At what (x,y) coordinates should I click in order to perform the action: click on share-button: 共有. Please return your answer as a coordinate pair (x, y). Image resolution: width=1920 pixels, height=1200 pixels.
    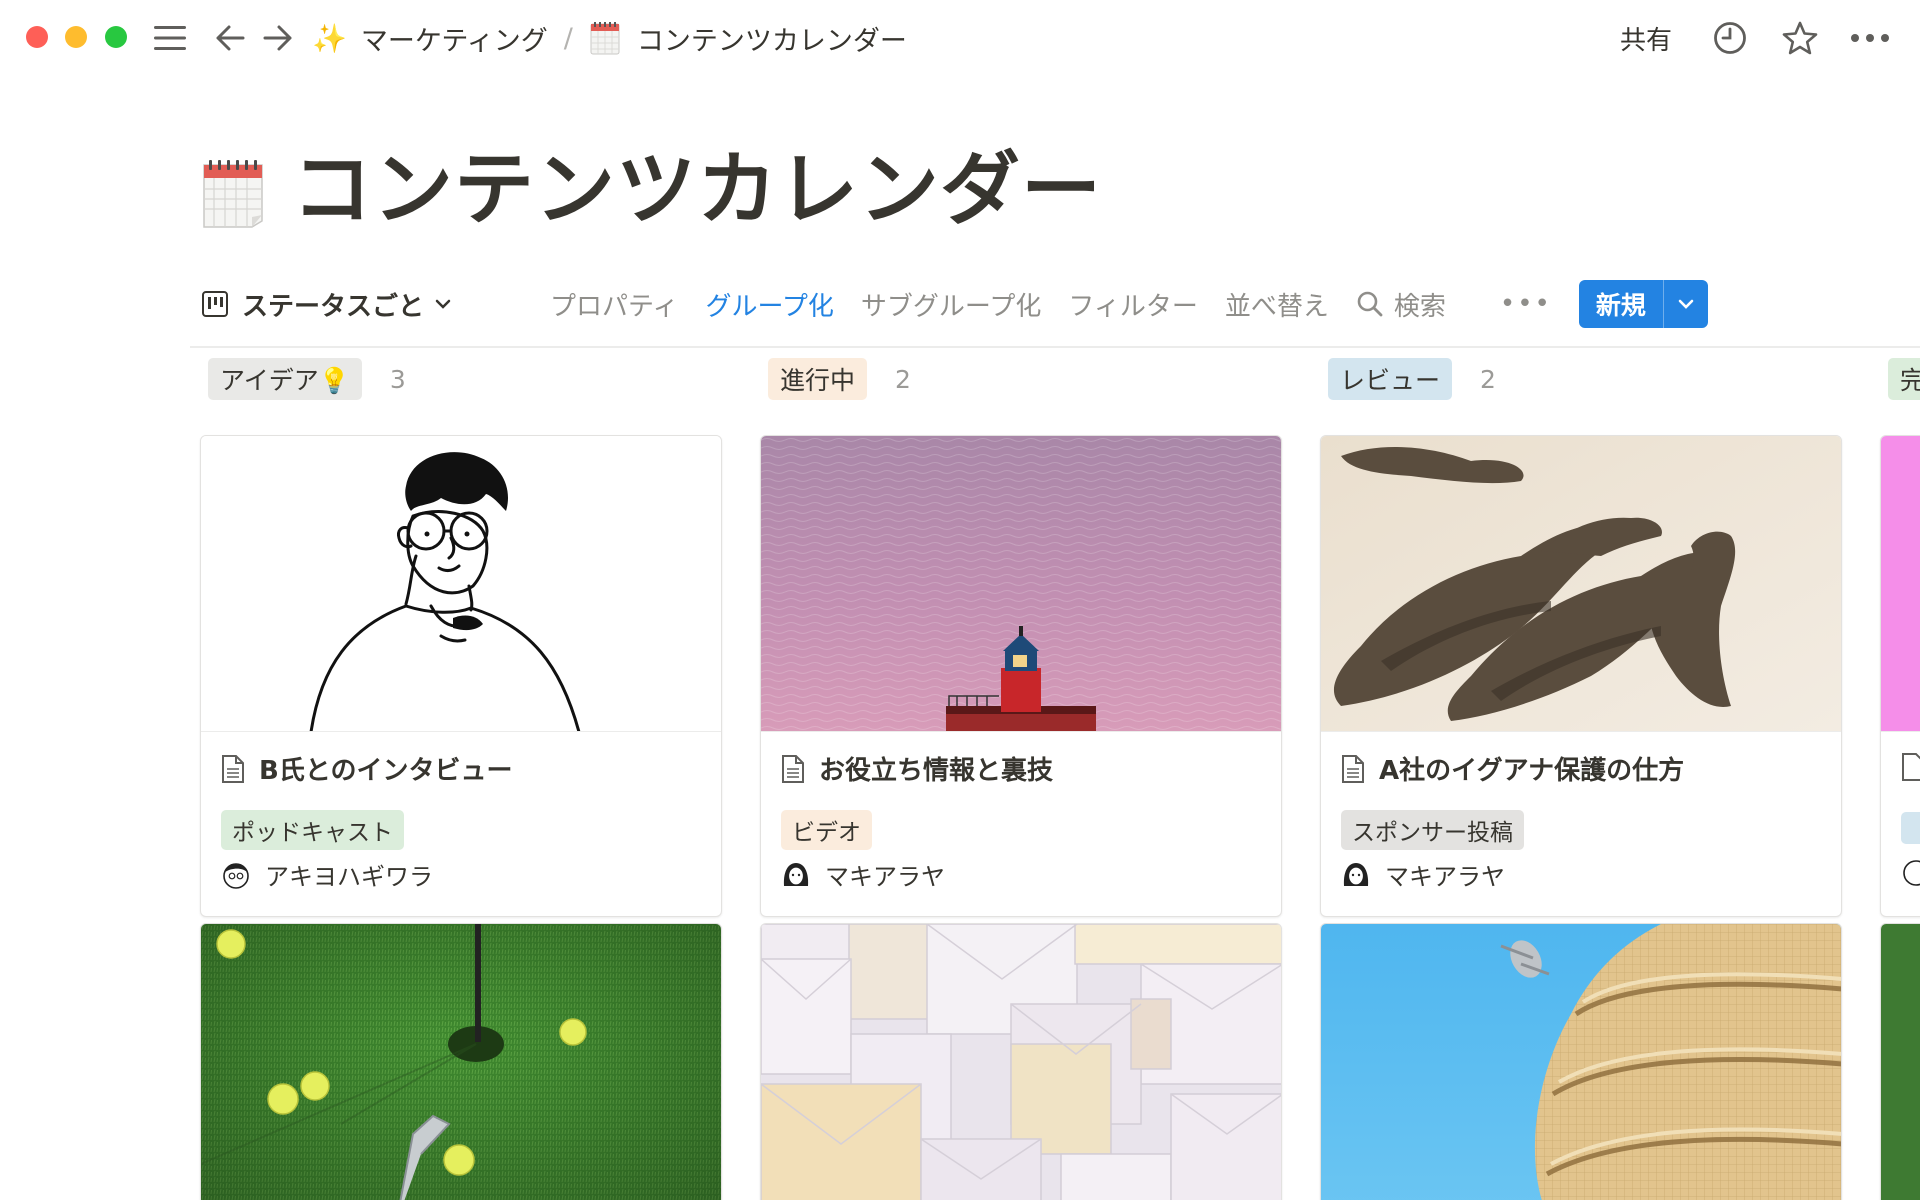
    Looking at the image, I should click on (1646, 38).